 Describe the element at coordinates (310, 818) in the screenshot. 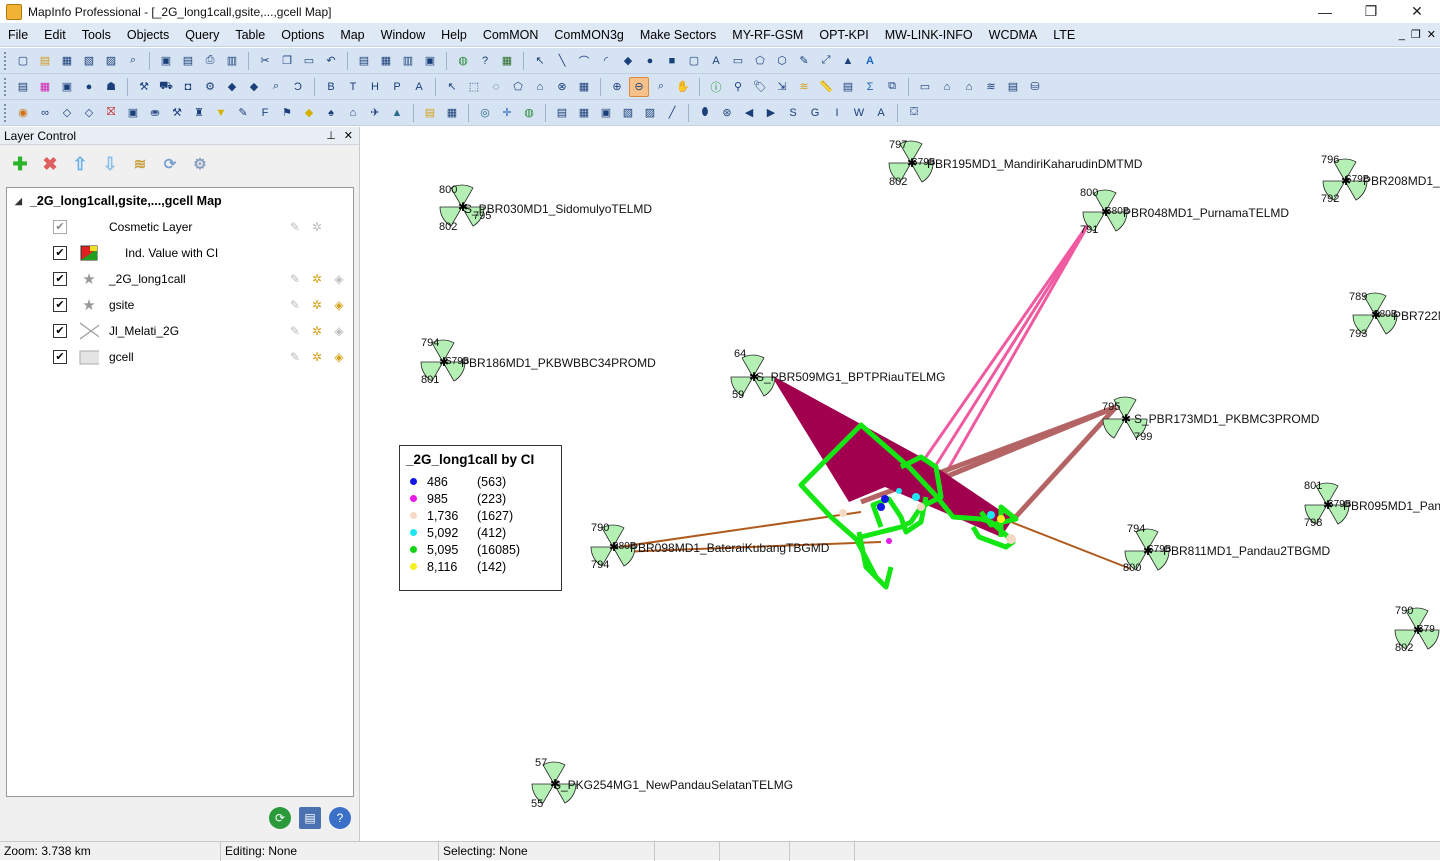

I see `layer-list-icon: ▤` at that location.